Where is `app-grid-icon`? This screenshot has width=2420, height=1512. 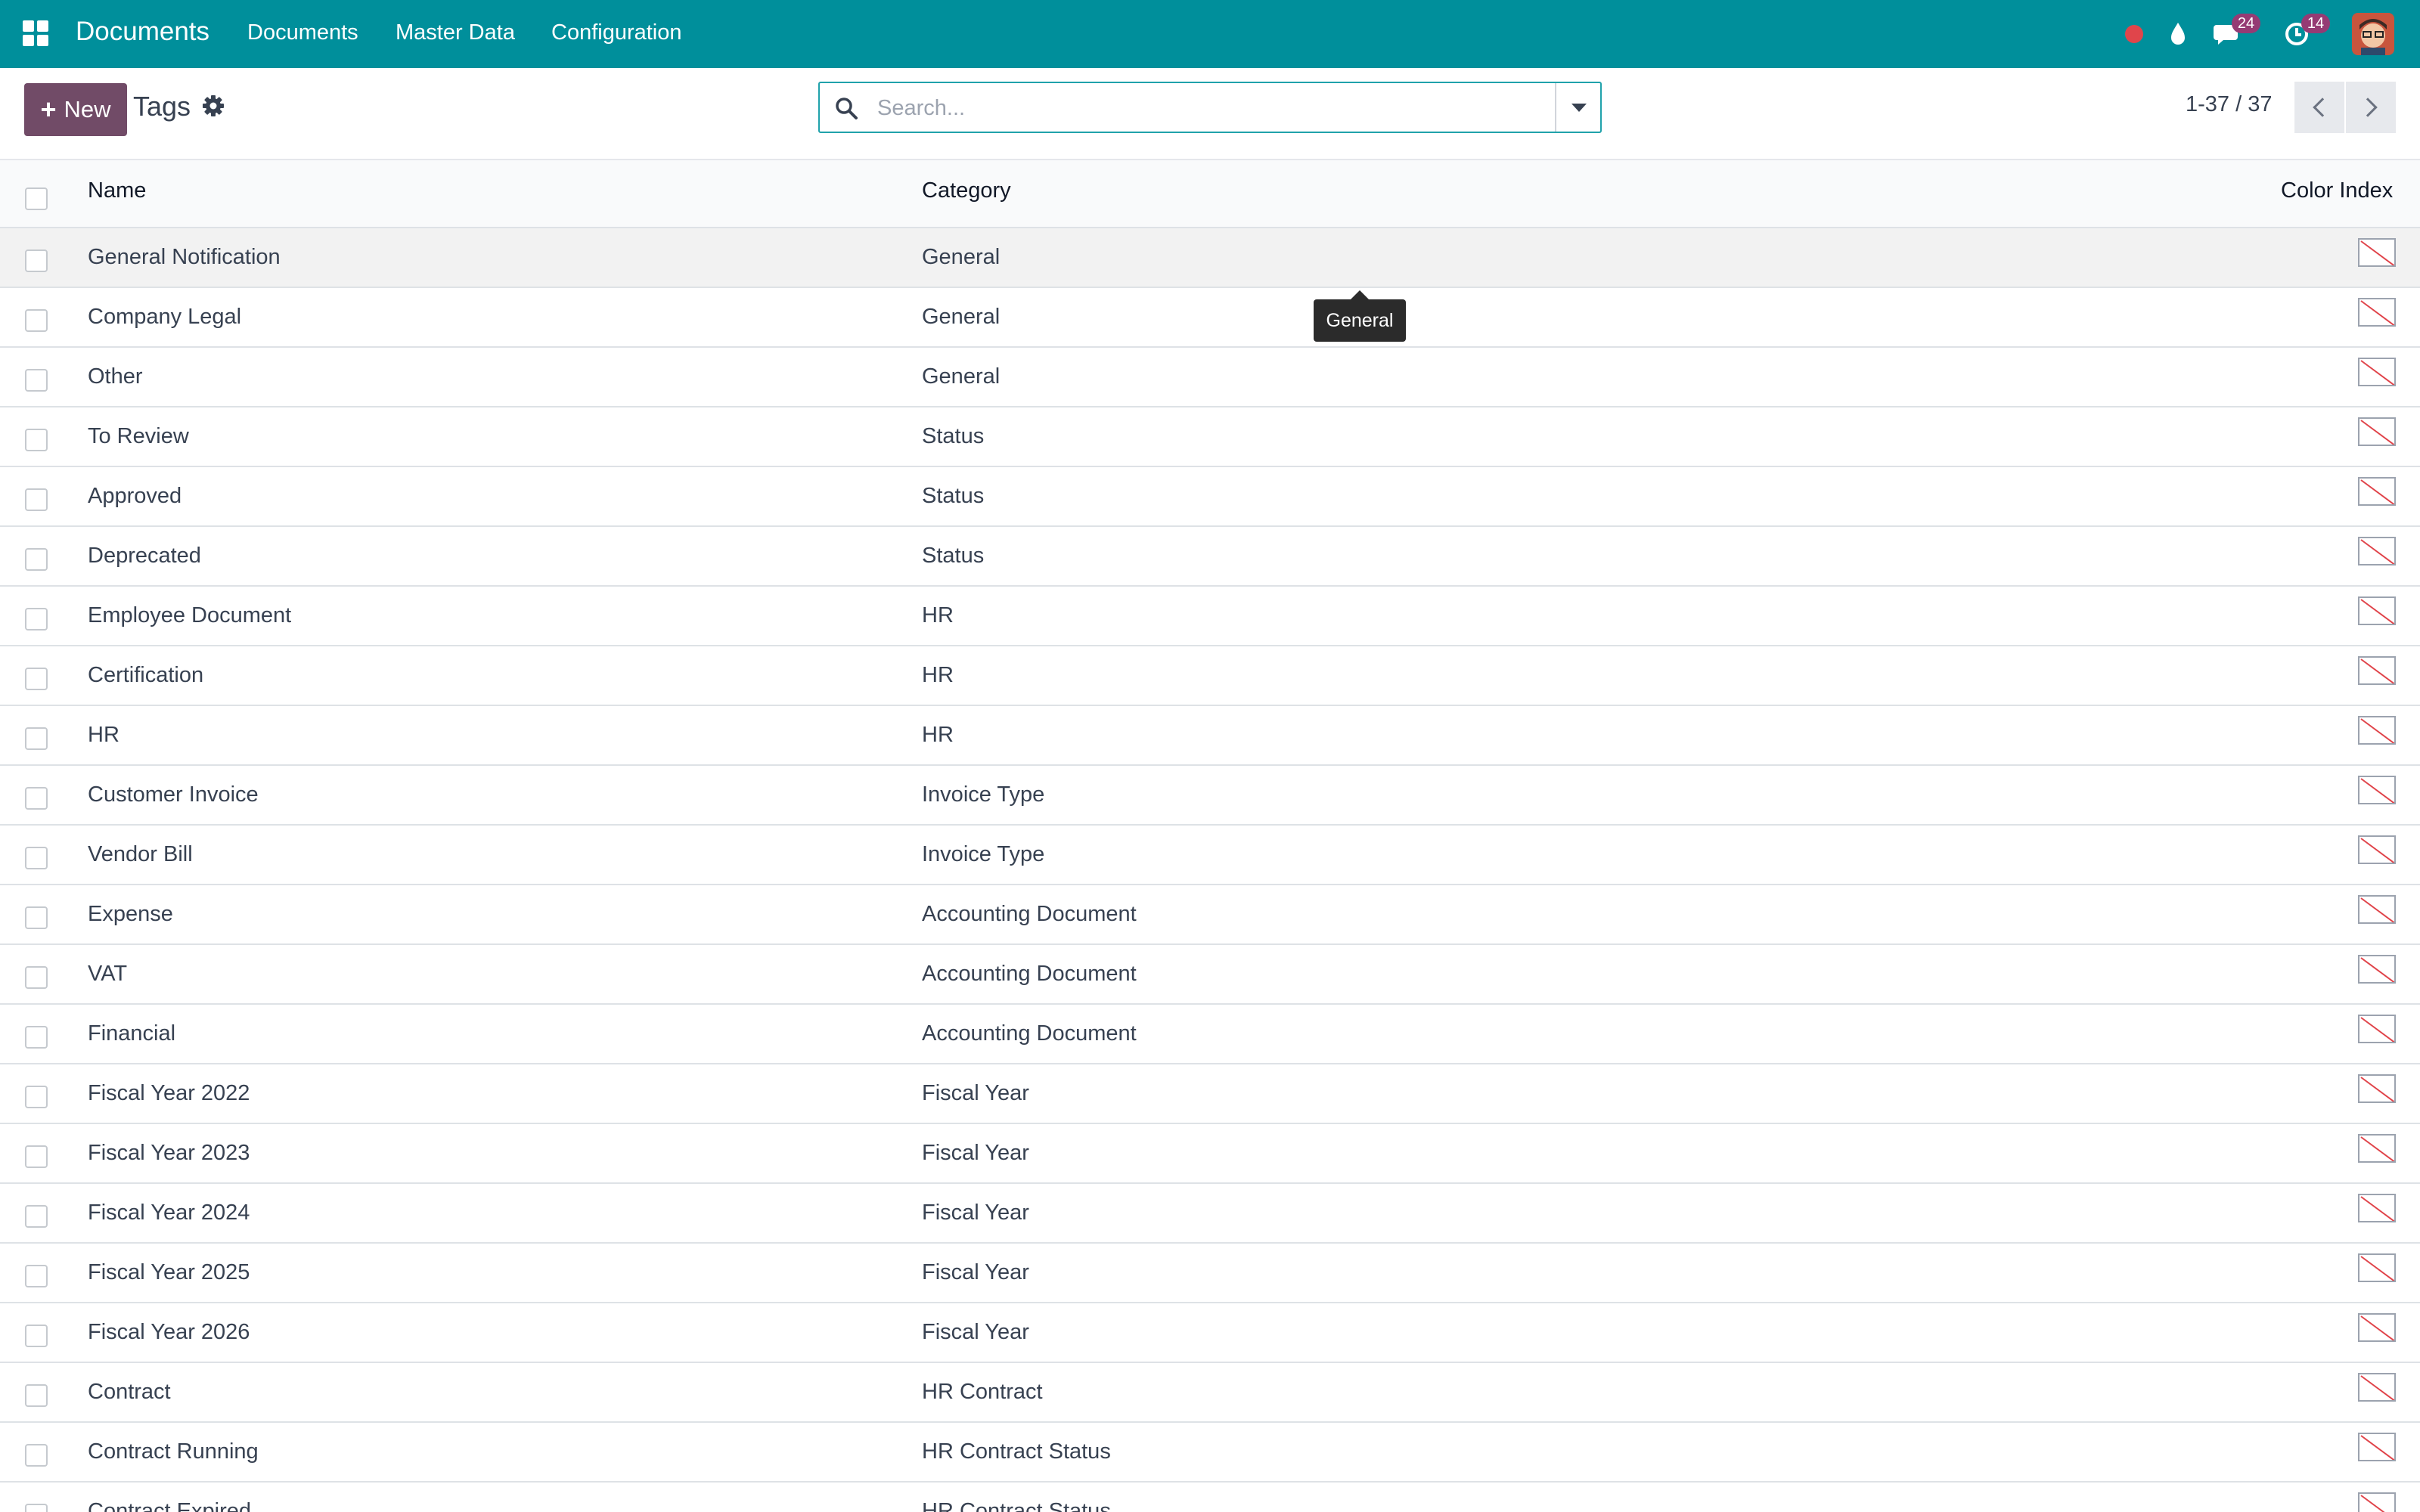
app-grid-icon is located at coordinates (35, 33).